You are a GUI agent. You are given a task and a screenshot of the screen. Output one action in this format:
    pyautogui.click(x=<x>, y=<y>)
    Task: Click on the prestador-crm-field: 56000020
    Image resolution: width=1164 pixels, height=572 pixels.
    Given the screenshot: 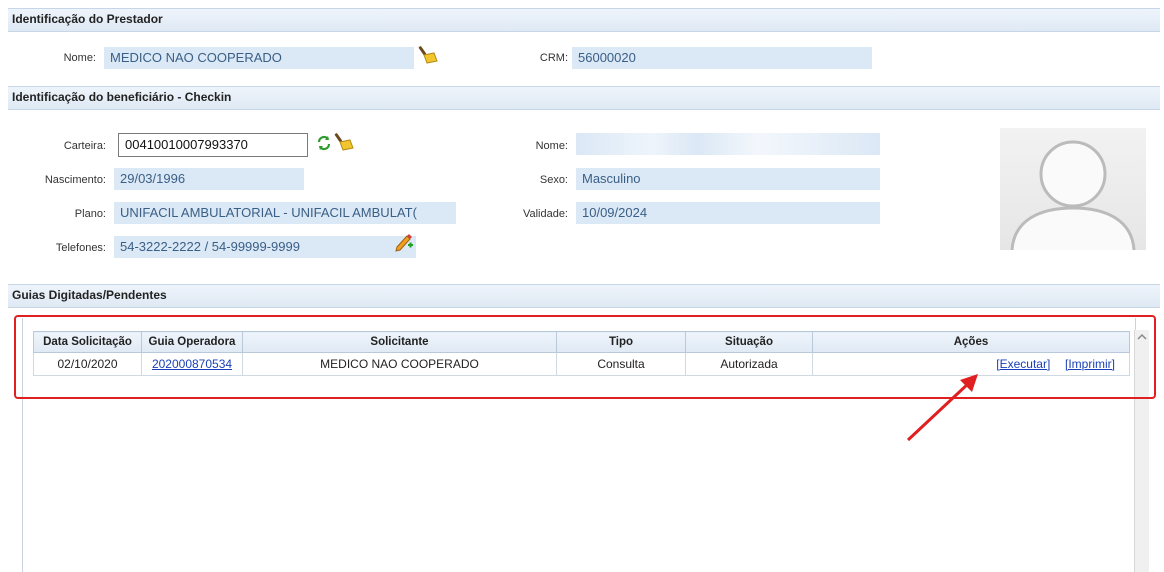 What is the action you would take?
    pyautogui.click(x=722, y=58)
    